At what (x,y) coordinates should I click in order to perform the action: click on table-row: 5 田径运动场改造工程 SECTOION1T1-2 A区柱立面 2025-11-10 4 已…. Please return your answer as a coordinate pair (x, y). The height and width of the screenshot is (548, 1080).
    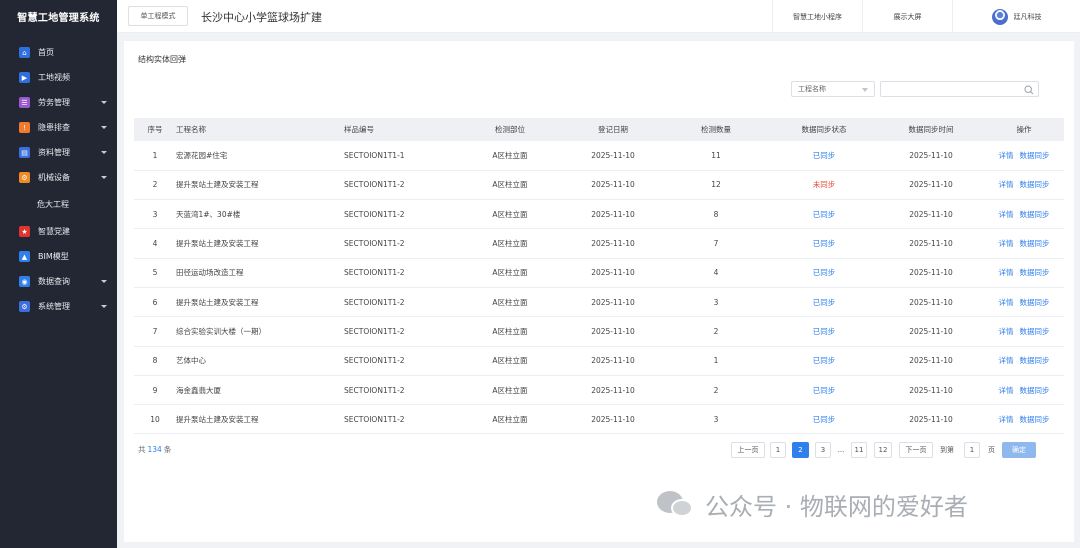
    Looking at the image, I should click on (599, 273).